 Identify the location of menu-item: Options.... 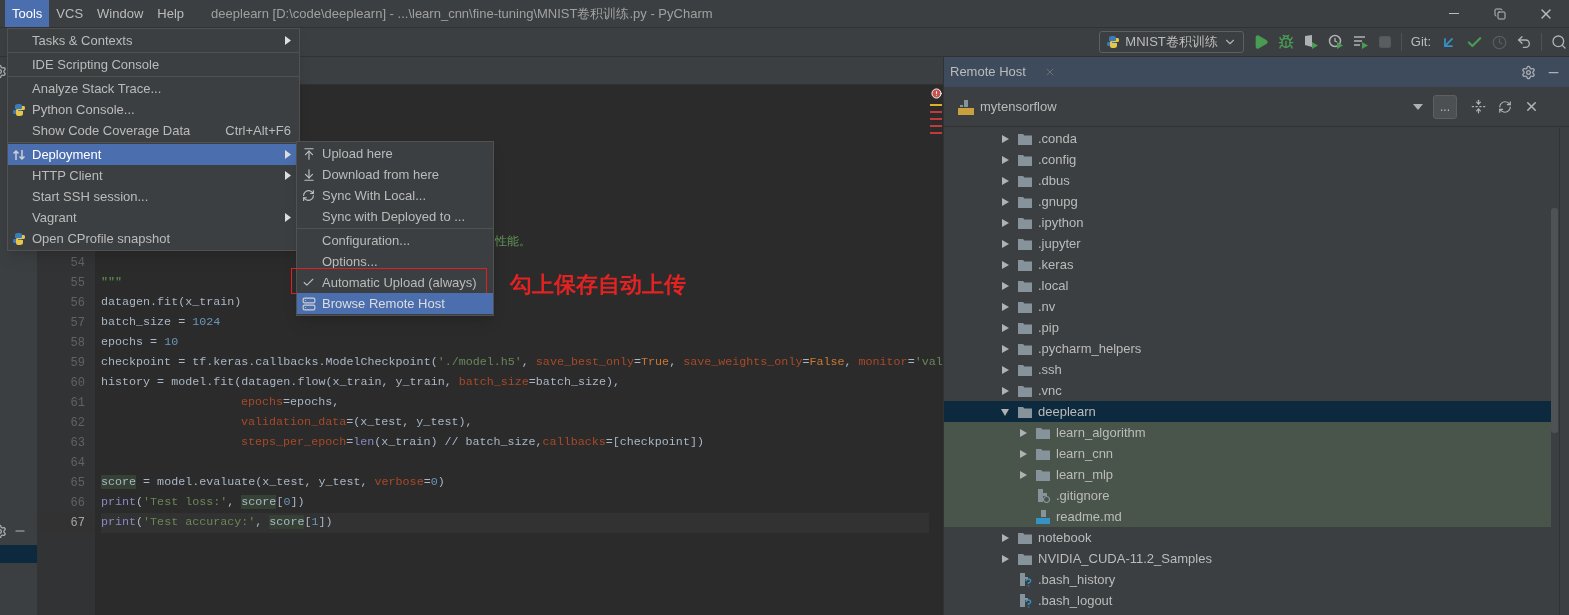
(395, 261).